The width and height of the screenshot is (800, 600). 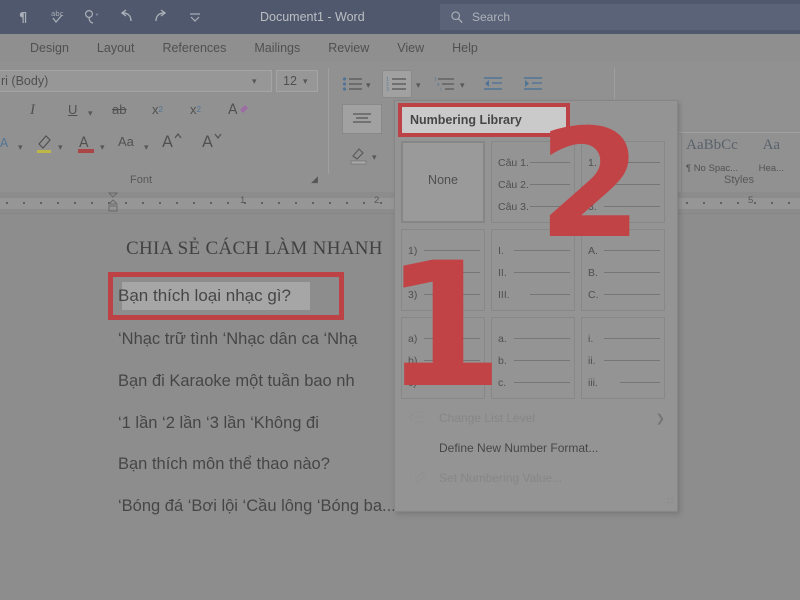 What do you see at coordinates (20, 147) in the screenshot?
I see `text-color-chevron-down-icon: ▾` at bounding box center [20, 147].